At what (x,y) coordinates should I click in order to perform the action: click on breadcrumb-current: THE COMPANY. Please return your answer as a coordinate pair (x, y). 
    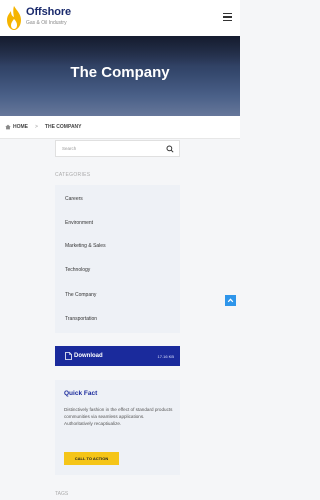
    Looking at the image, I should click on (63, 127).